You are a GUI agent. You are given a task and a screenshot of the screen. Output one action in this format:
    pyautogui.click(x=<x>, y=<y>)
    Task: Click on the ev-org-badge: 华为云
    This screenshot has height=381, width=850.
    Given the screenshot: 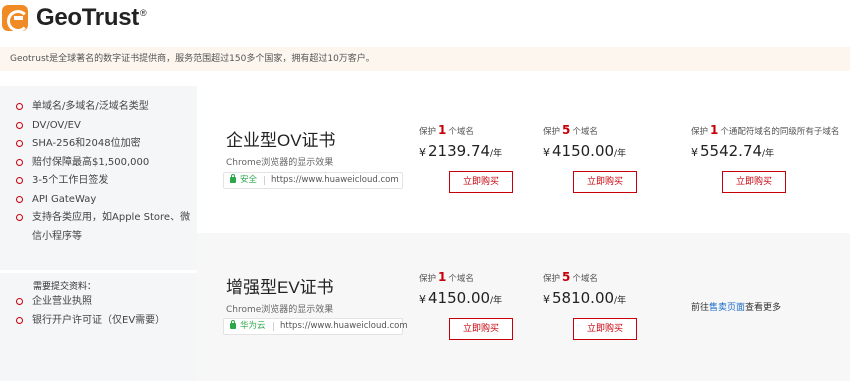 What is the action you would take?
    pyautogui.click(x=253, y=326)
    